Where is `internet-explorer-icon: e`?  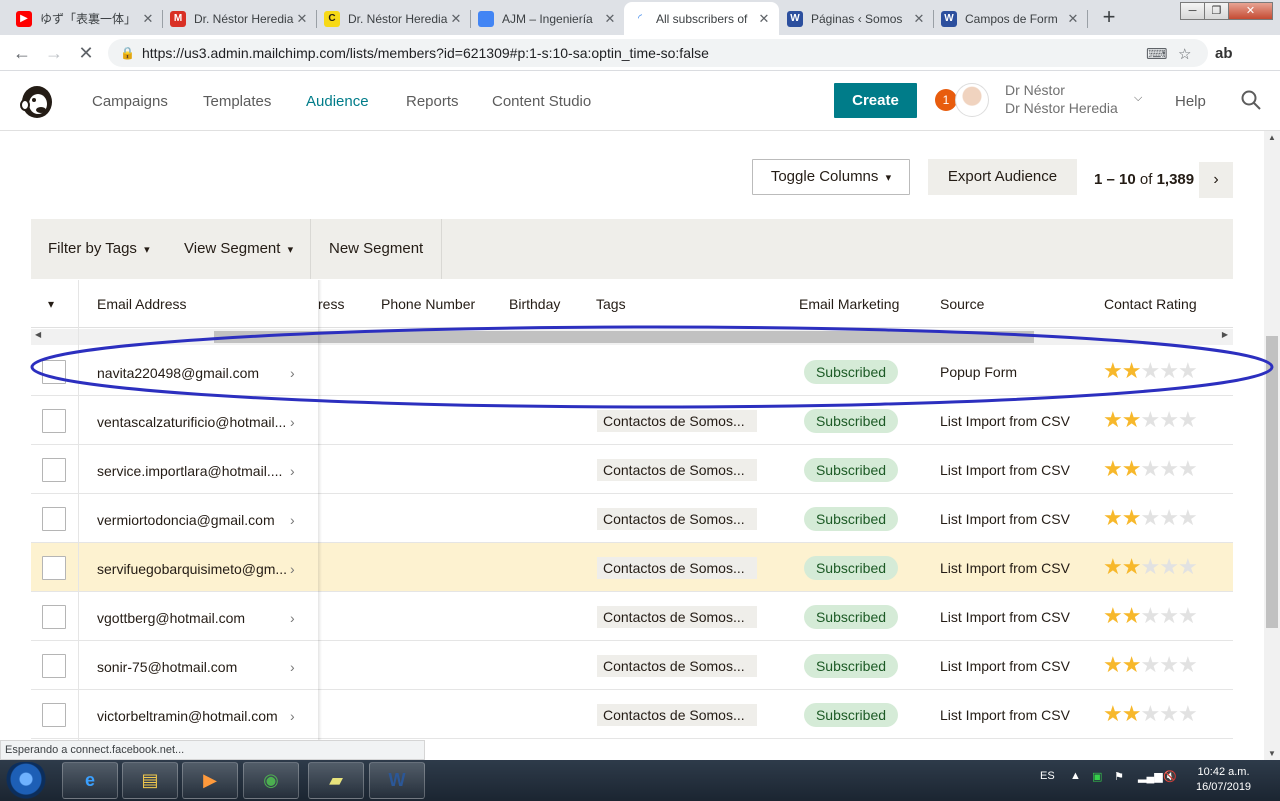 internet-explorer-icon: e is located at coordinates (90, 780).